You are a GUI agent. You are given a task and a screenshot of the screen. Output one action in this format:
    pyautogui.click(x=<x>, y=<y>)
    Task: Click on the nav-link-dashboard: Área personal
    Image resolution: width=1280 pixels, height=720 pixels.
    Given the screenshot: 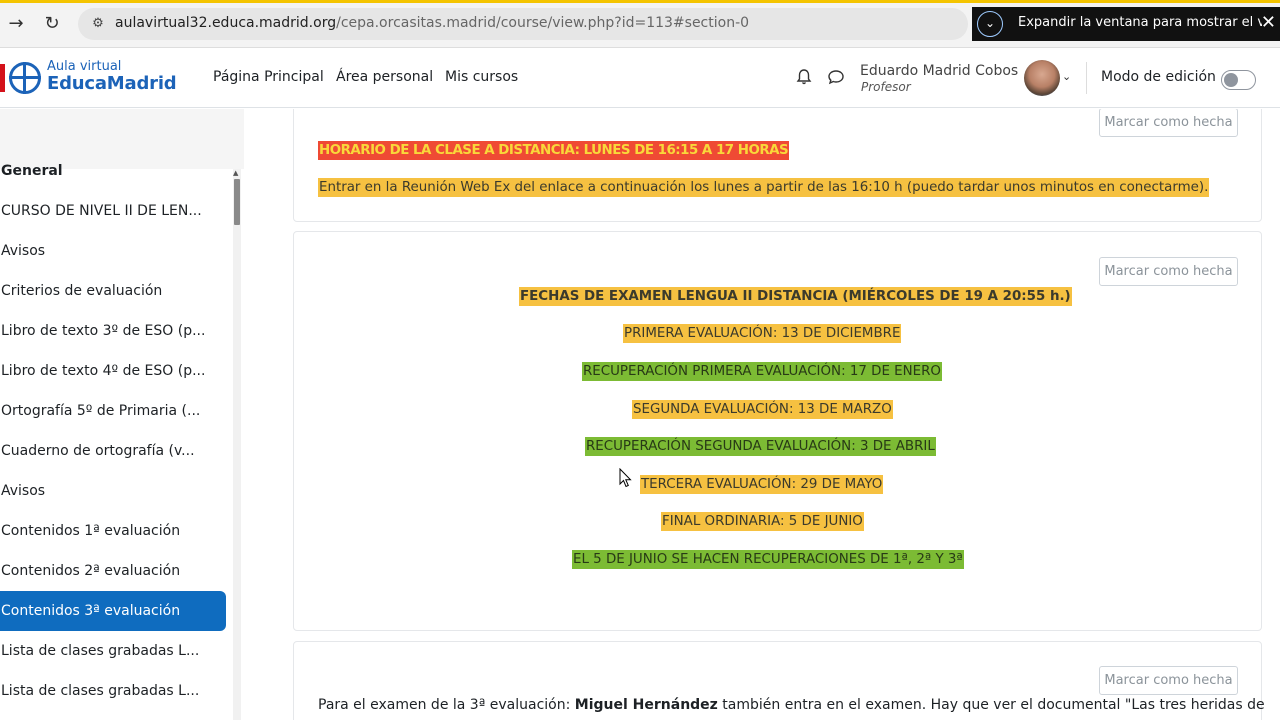 What is the action you would take?
    pyautogui.click(x=384, y=77)
    